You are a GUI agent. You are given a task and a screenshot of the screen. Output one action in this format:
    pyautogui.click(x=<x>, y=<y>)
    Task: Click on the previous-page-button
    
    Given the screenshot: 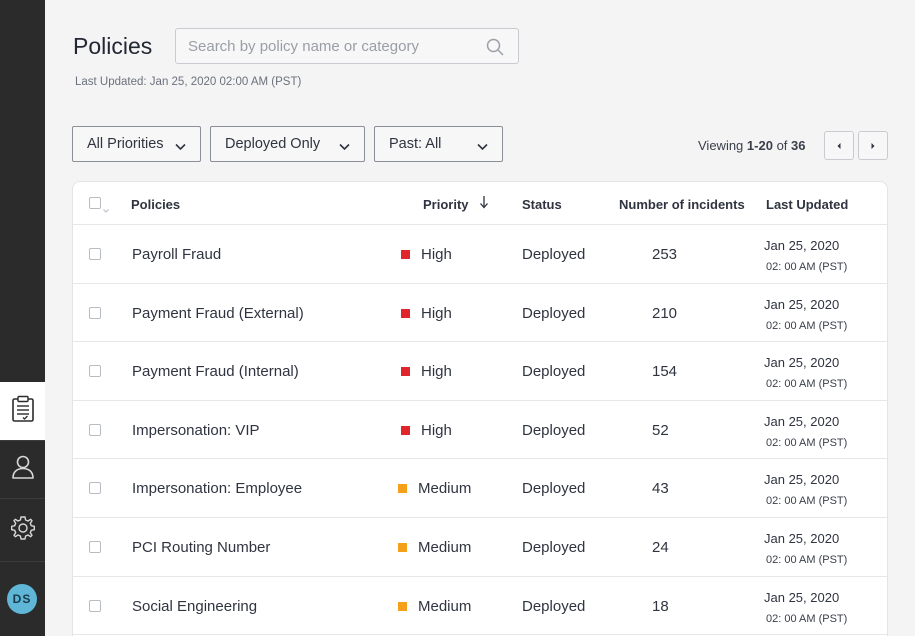 What is the action you would take?
    pyautogui.click(x=839, y=145)
    